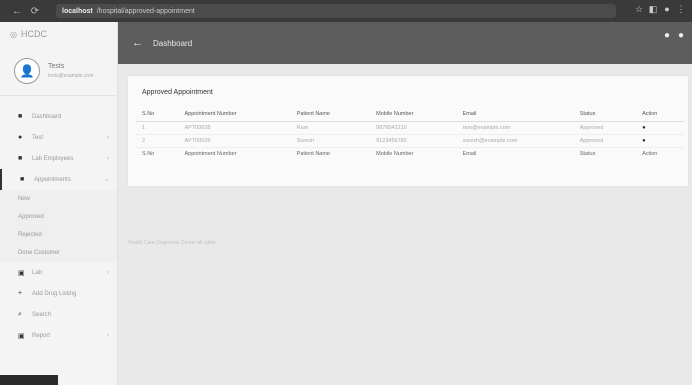 The image size is (692, 385). What do you see at coordinates (157, 141) in the screenshot?
I see `cell-sno: 2` at bounding box center [157, 141].